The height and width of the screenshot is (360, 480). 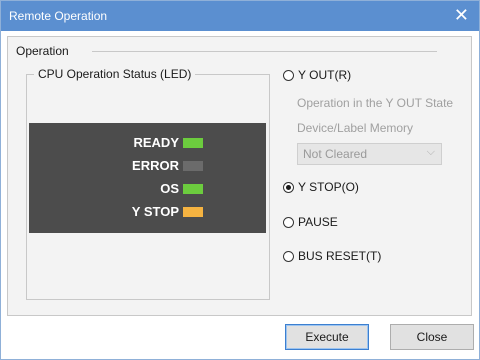 What do you see at coordinates (430, 152) in the screenshot?
I see `chevron-down-icon: ⌵` at bounding box center [430, 152].